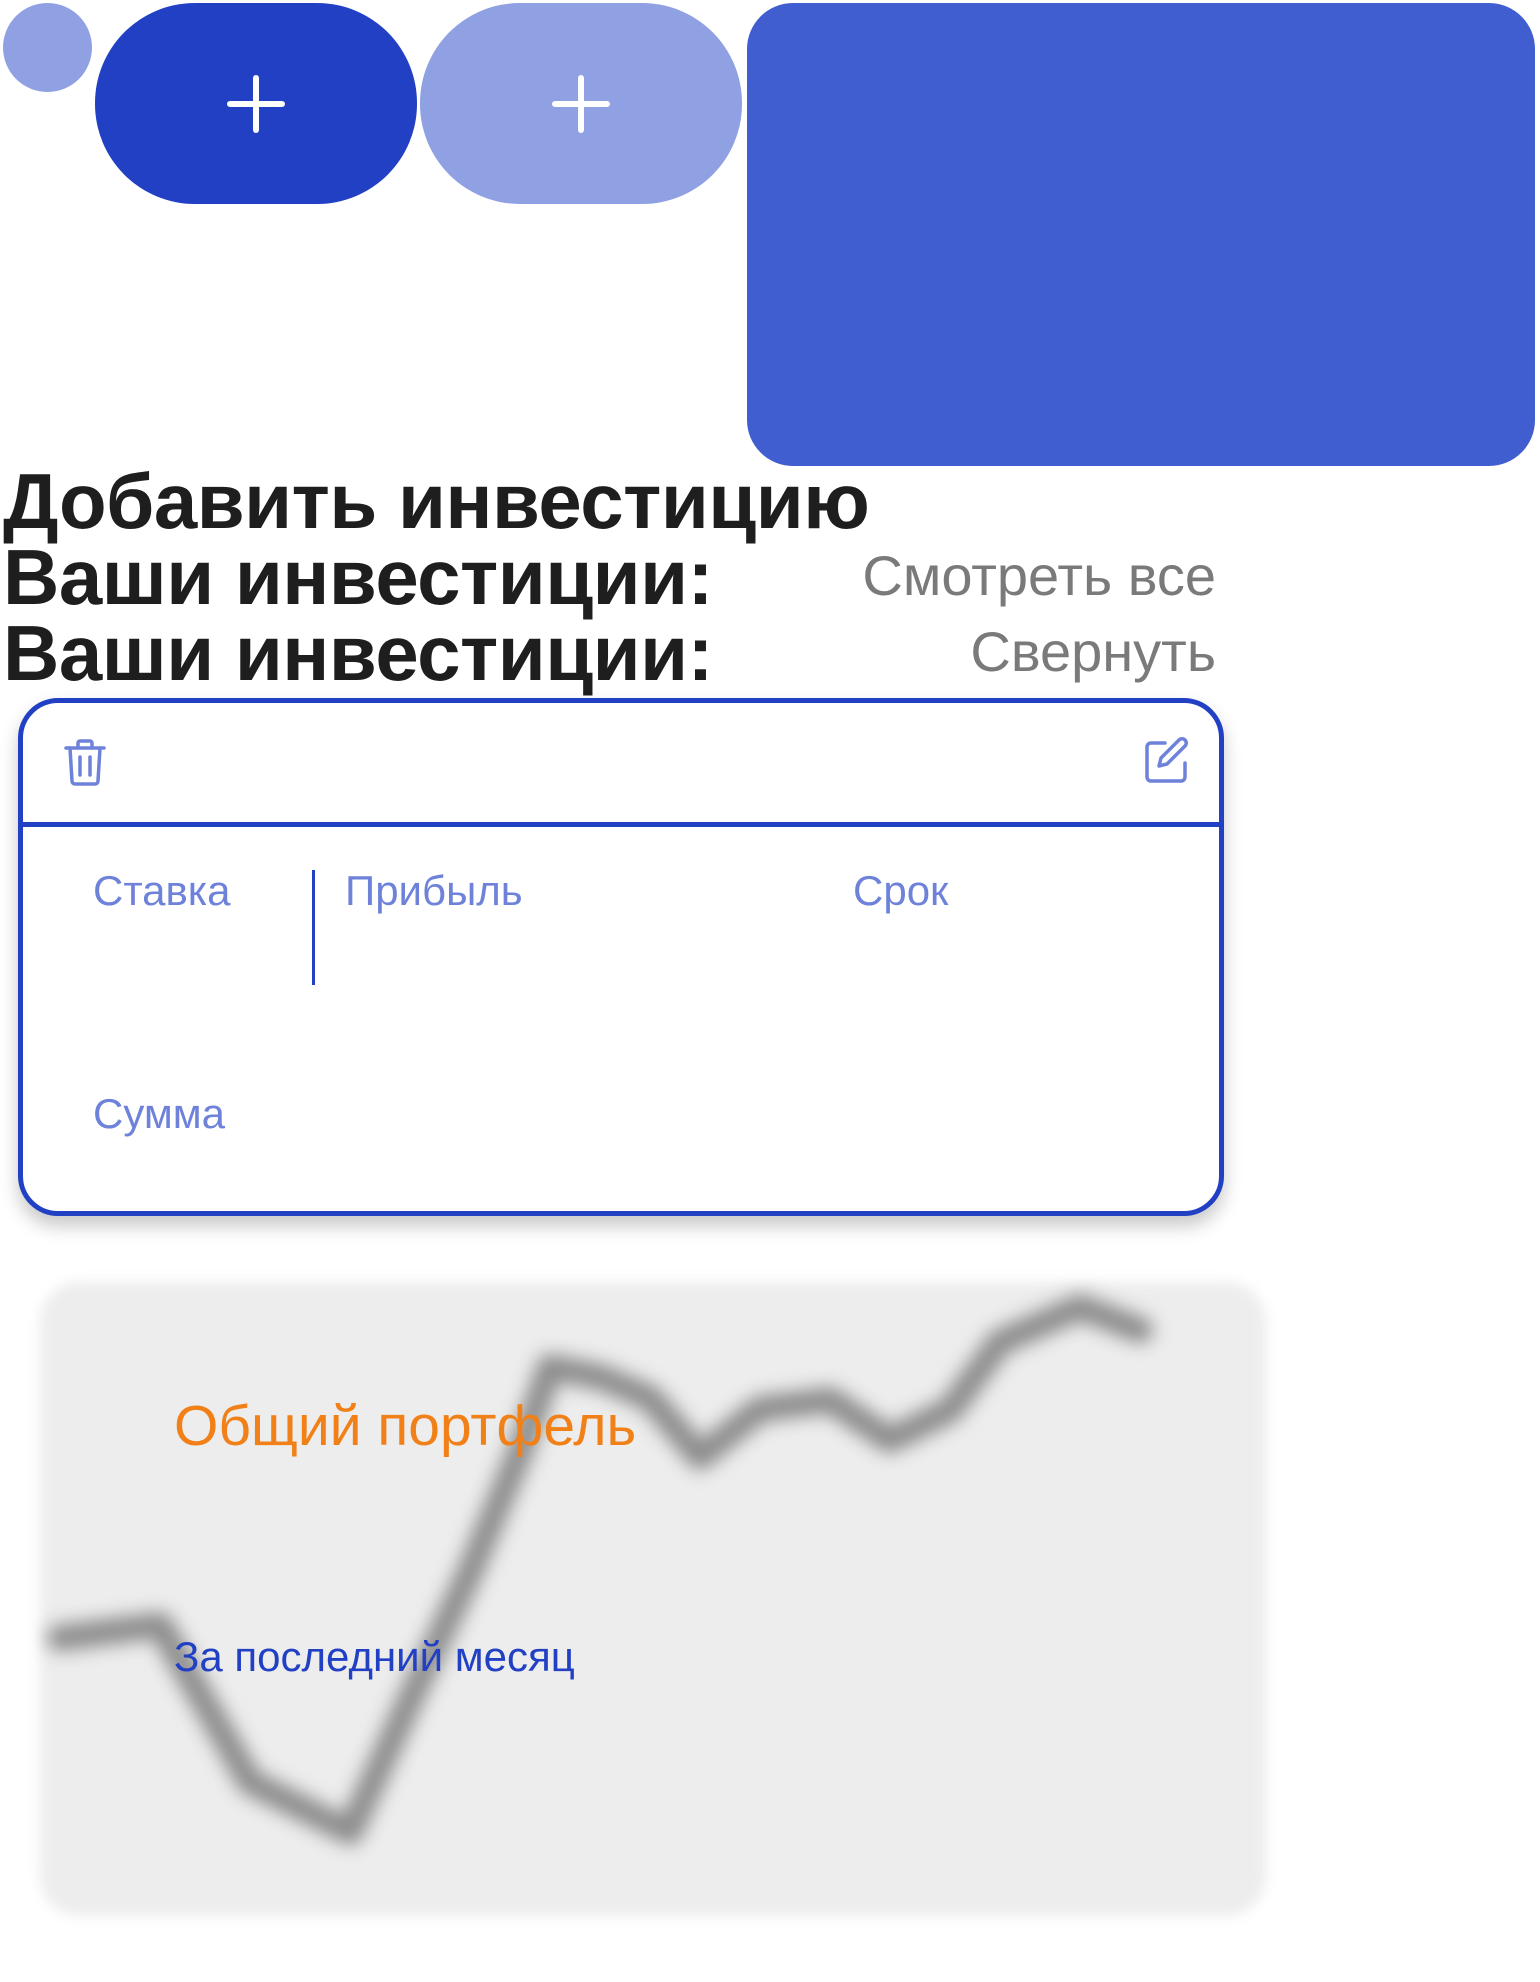 The height and width of the screenshot is (1982, 1540). What do you see at coordinates (47, 47) in the screenshot?
I see `indicator-dot` at bounding box center [47, 47].